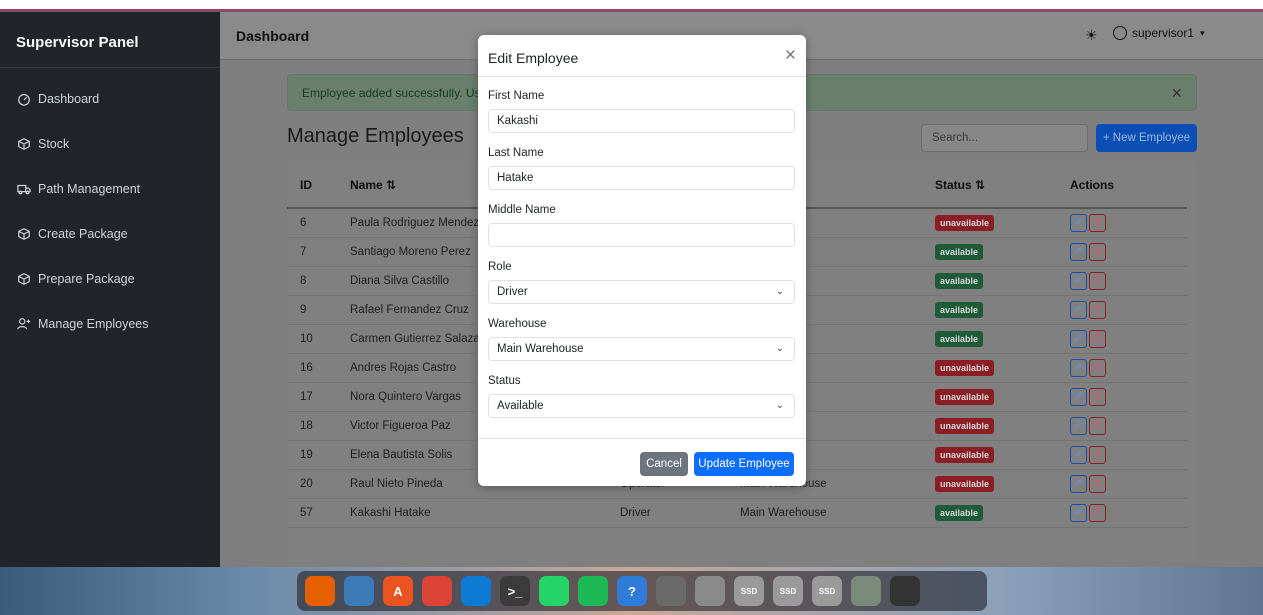  What do you see at coordinates (24, 189) in the screenshot?
I see `truck-icon` at bounding box center [24, 189].